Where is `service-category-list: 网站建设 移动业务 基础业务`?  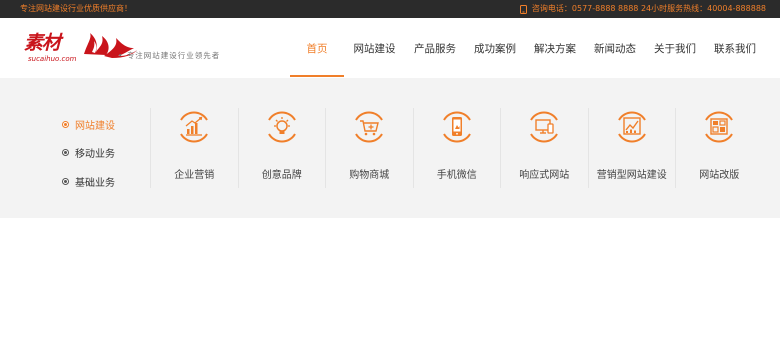
service-category-list: 网站建设 移动业务 基础业务 is located at coordinates (88, 153).